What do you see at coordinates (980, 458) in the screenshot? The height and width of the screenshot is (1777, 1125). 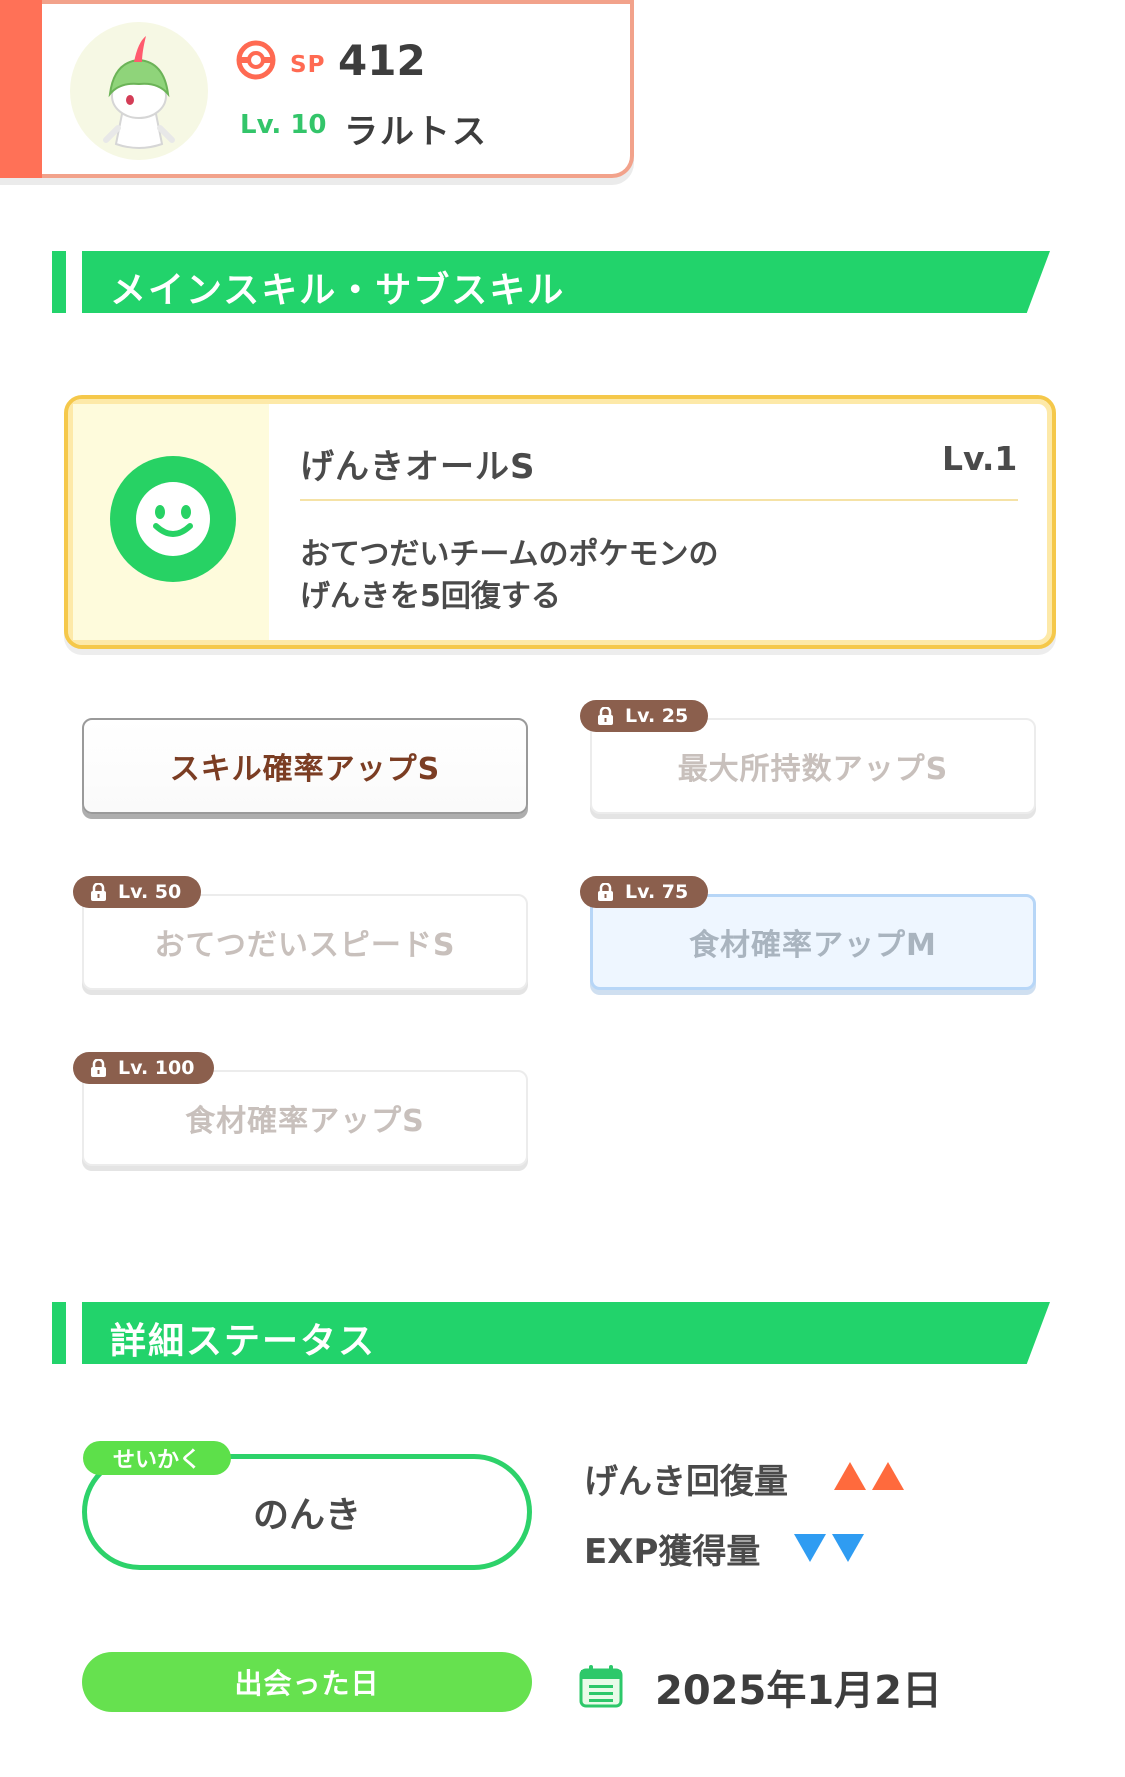 I see `main-skill-level: Lv.1` at bounding box center [980, 458].